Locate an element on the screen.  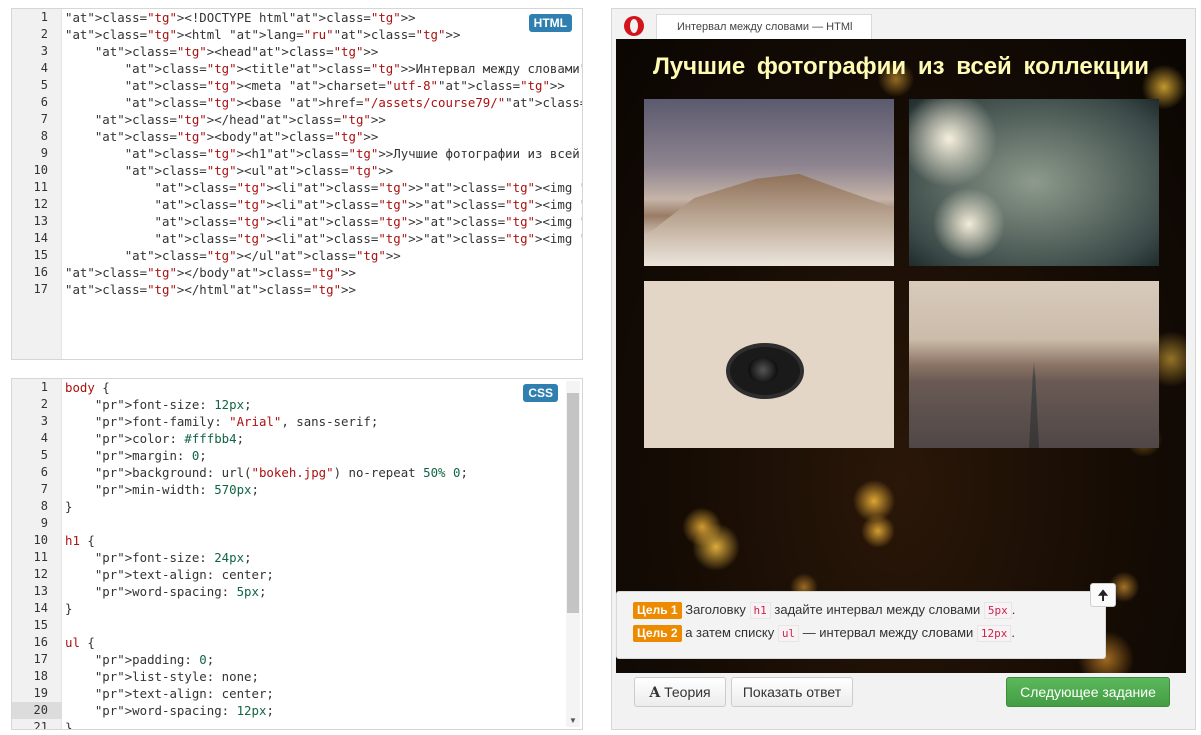
scrollbar-thumb is located at coordinates (573, 503).